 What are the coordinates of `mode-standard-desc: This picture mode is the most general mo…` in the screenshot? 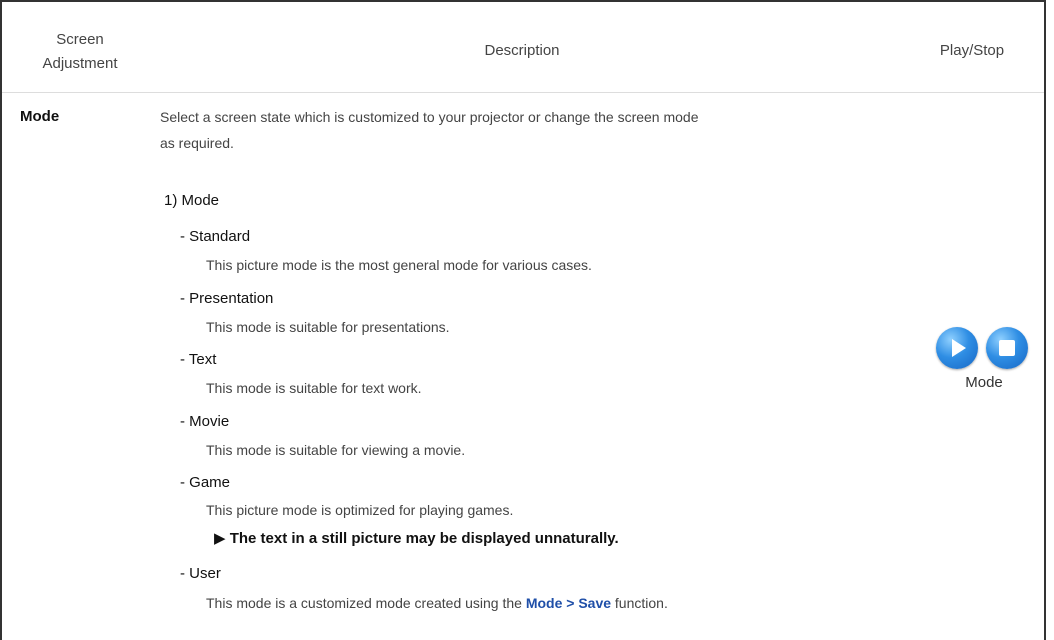 It's located at (399, 265).